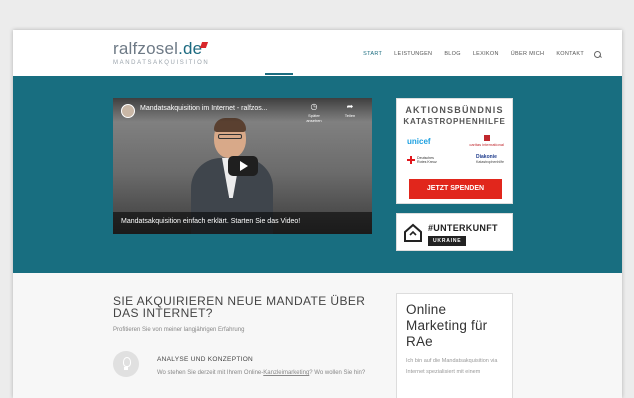  I want to click on ukraine-title: #UNTERKUNFT, so click(463, 228).